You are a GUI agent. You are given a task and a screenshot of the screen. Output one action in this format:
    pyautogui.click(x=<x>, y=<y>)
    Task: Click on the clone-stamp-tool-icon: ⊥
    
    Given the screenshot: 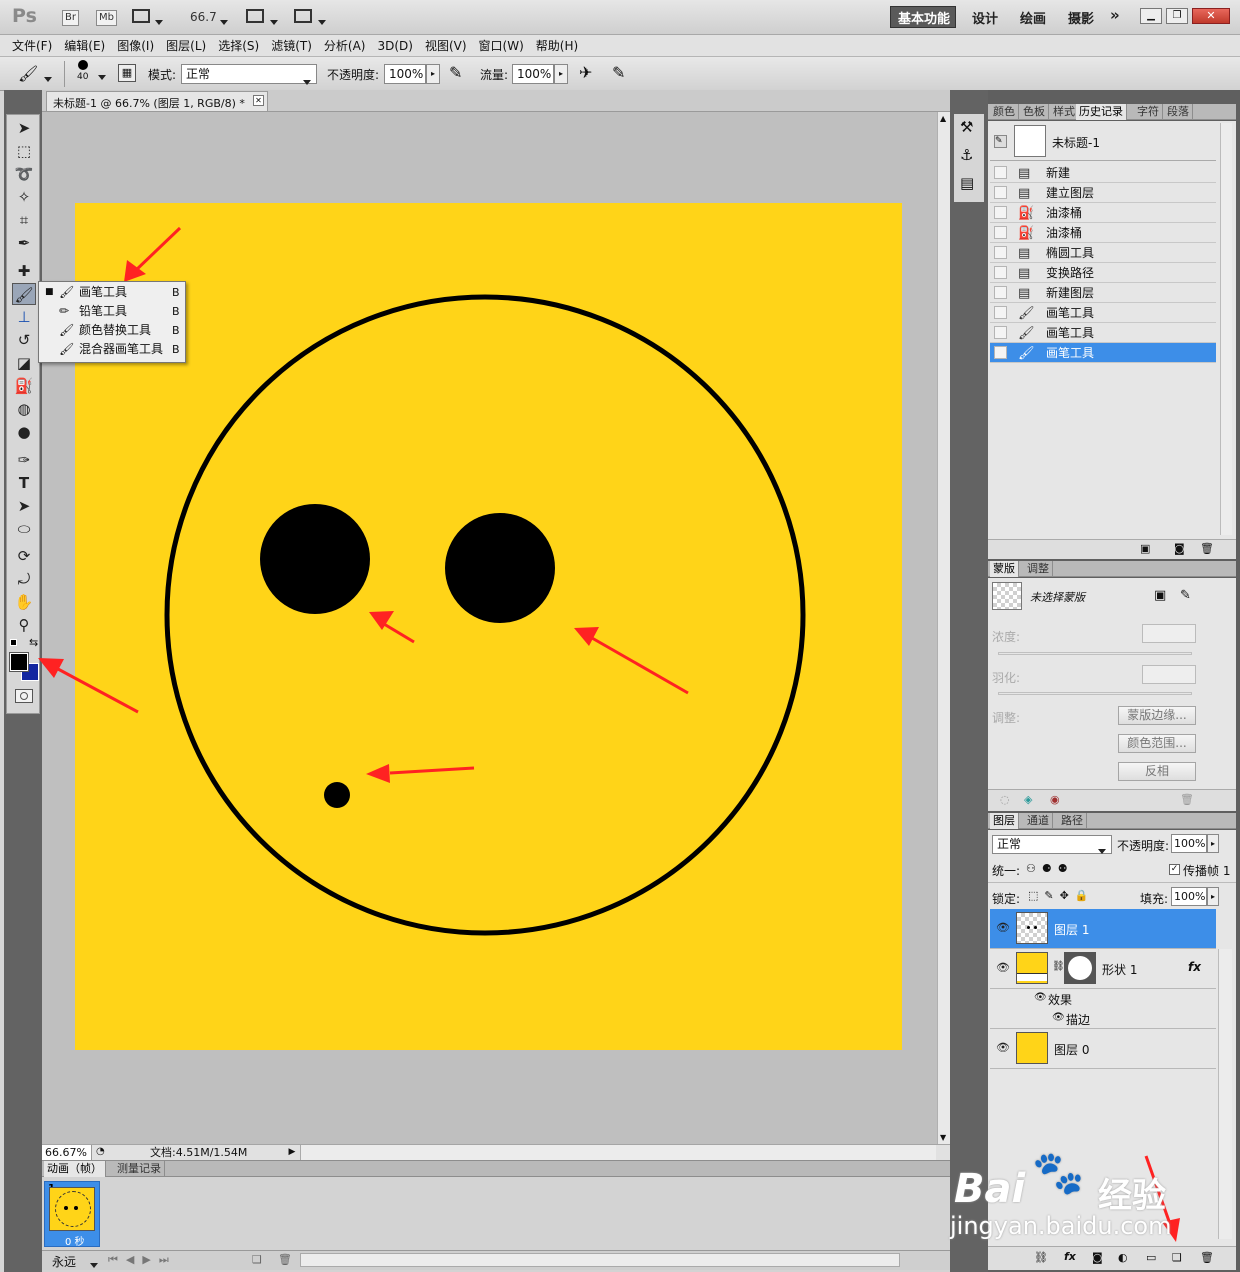 What is the action you would take?
    pyautogui.click(x=24, y=317)
    